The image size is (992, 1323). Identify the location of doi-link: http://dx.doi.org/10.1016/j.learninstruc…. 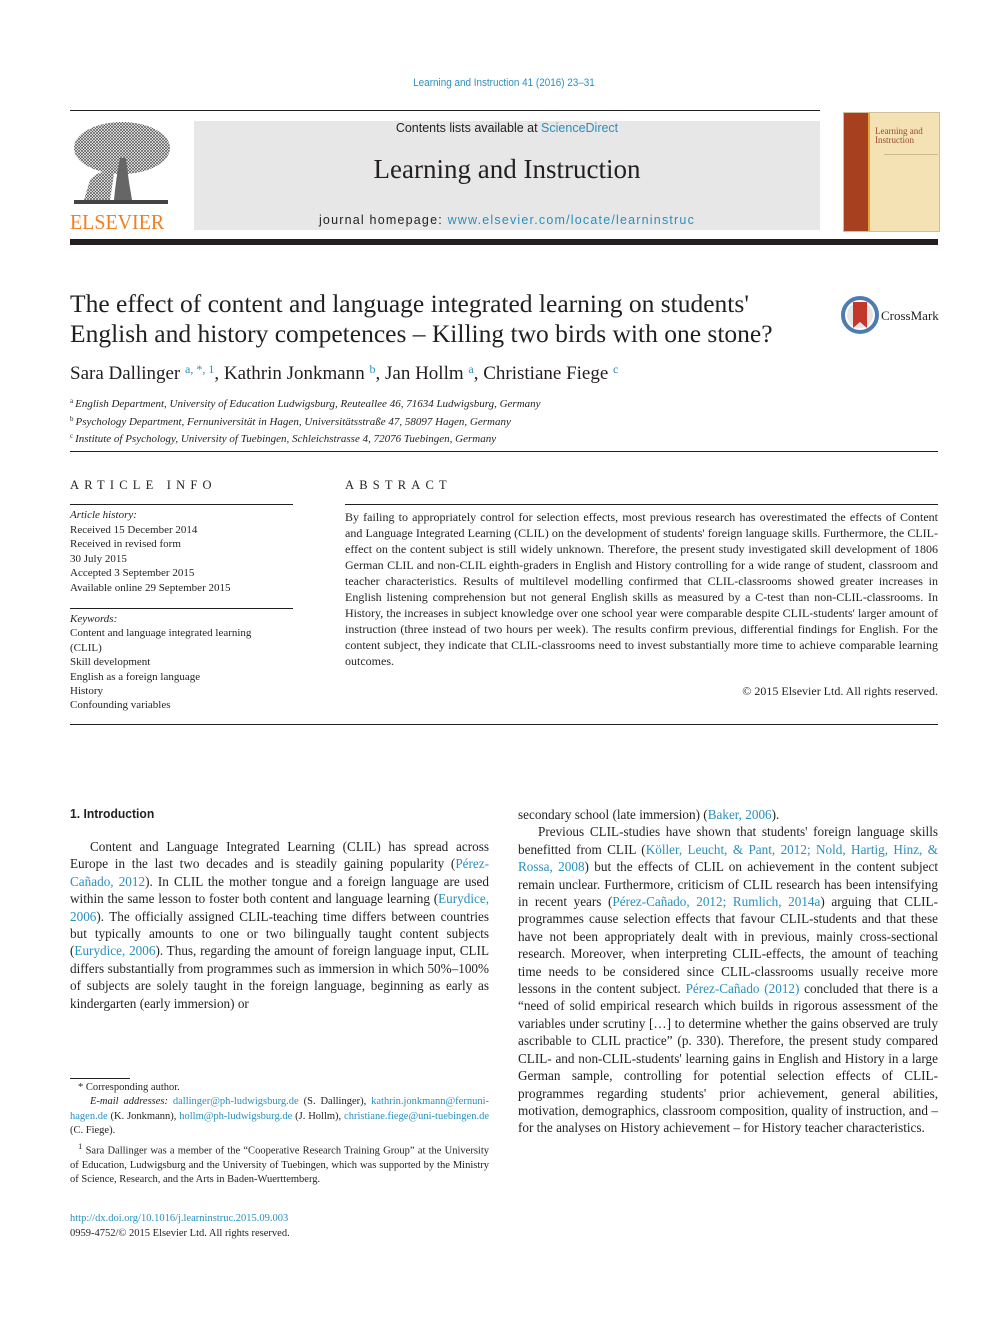
(179, 1218).